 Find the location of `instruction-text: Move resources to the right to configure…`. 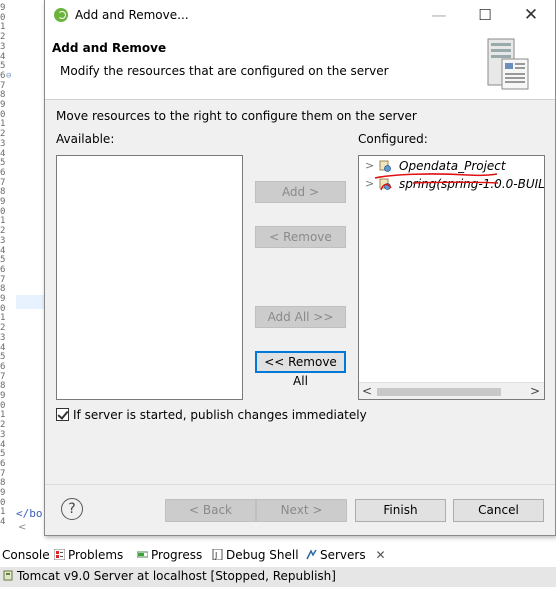

instruction-text: Move resources to the right to configure… is located at coordinates (236, 116).